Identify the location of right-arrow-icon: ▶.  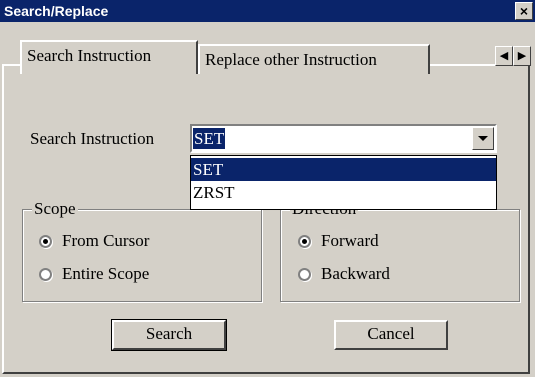
(522, 55).